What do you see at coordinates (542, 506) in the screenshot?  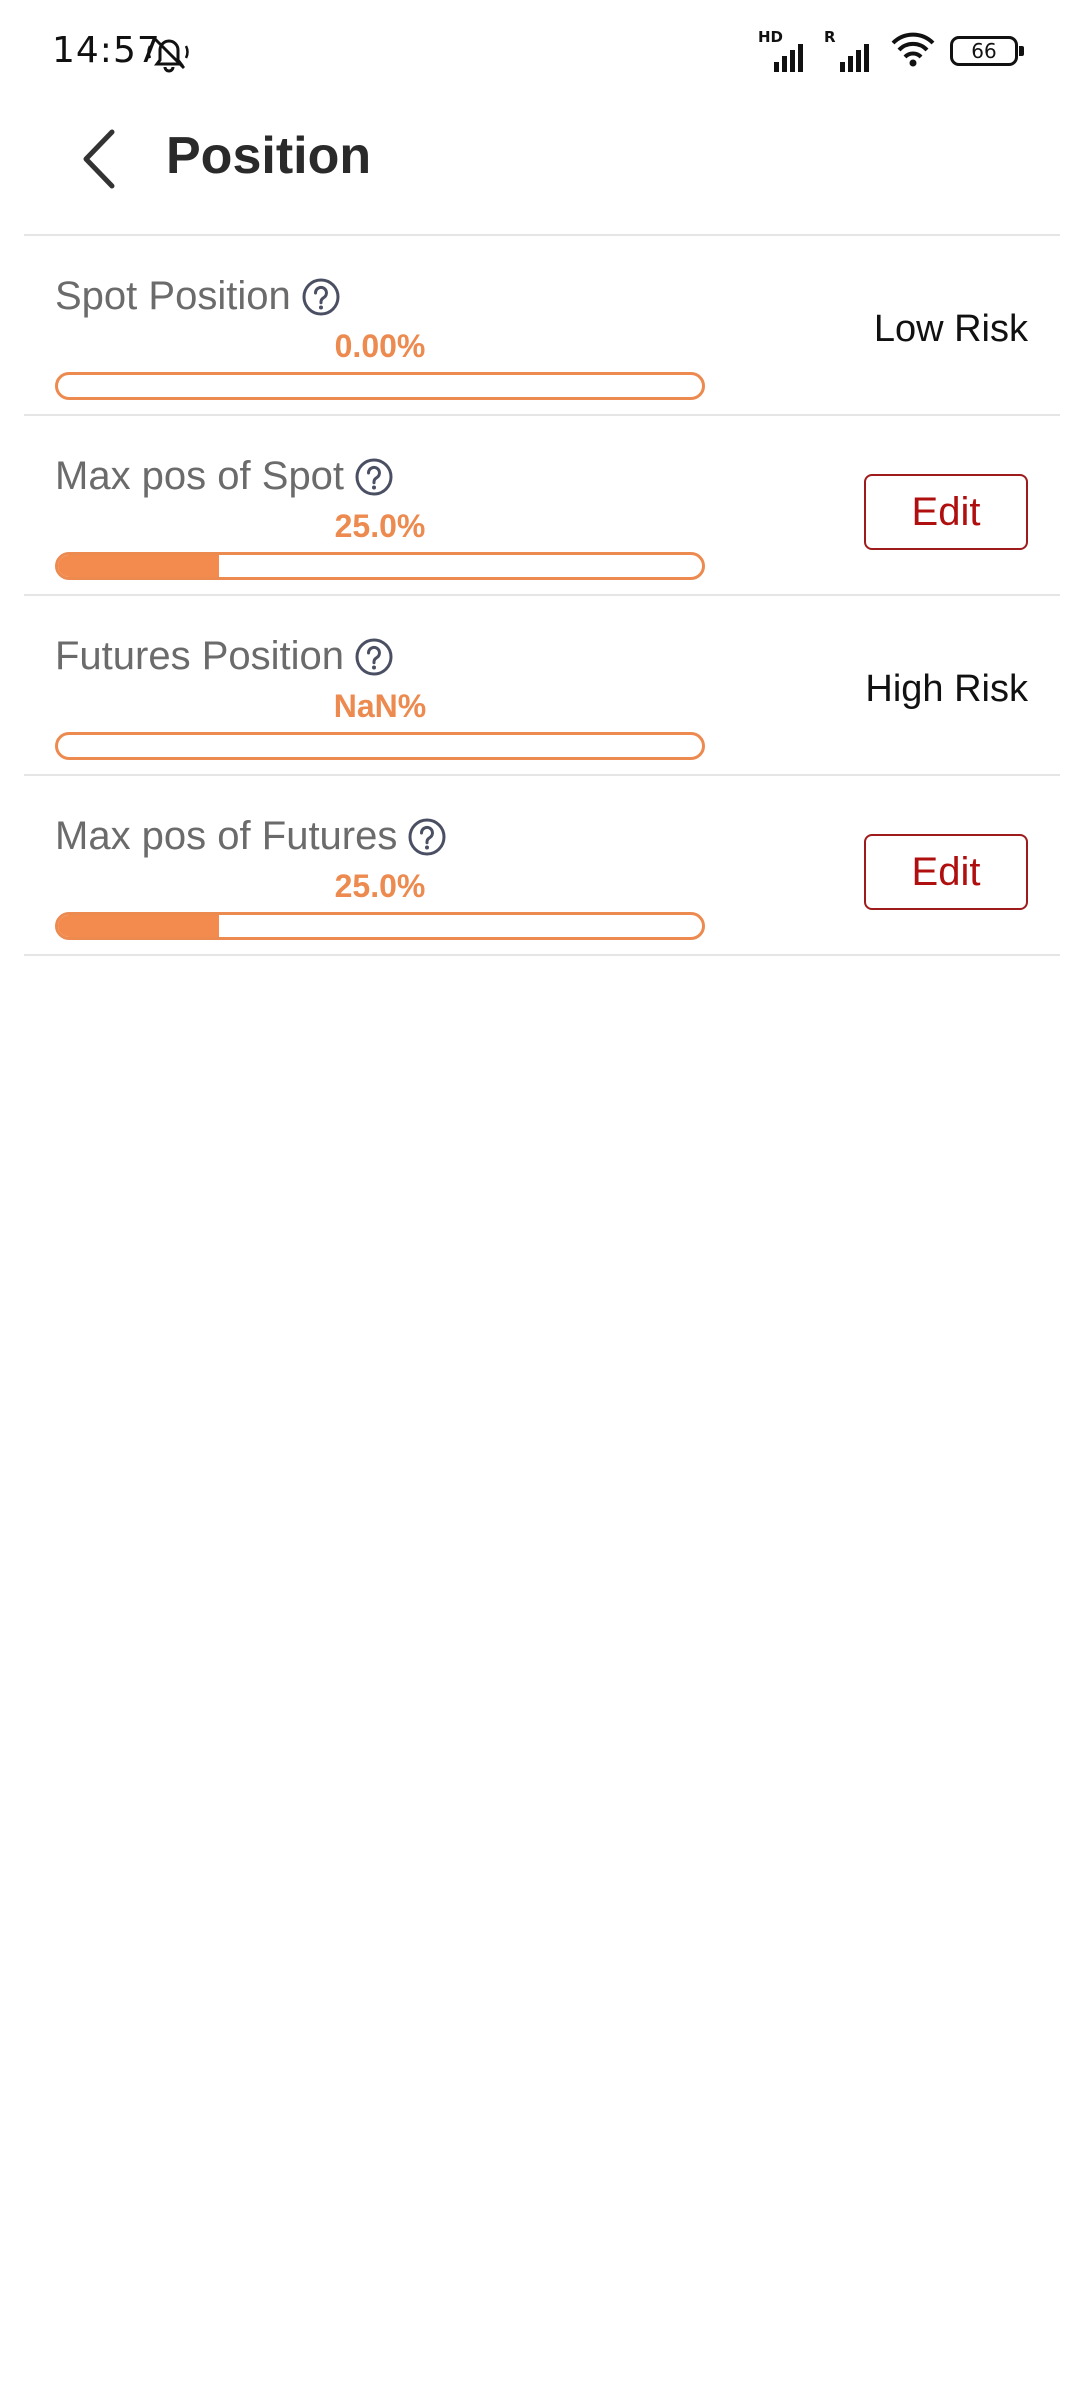 I see `max-pos-spot-row: Max pos of Spot 25.0% Edit` at bounding box center [542, 506].